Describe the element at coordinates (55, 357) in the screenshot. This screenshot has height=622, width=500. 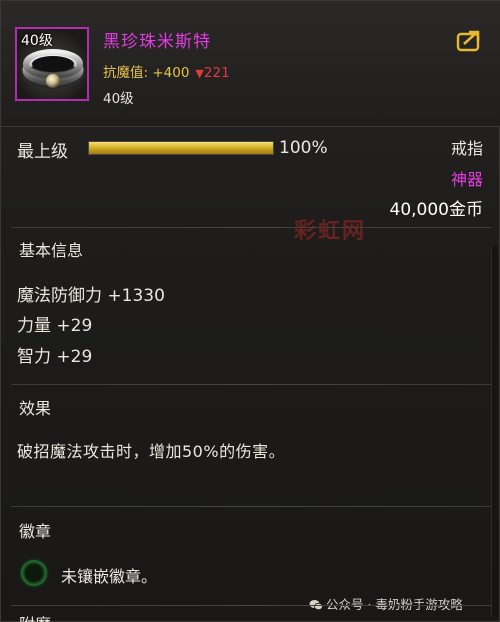
I see `stat-line: 智力 +29` at that location.